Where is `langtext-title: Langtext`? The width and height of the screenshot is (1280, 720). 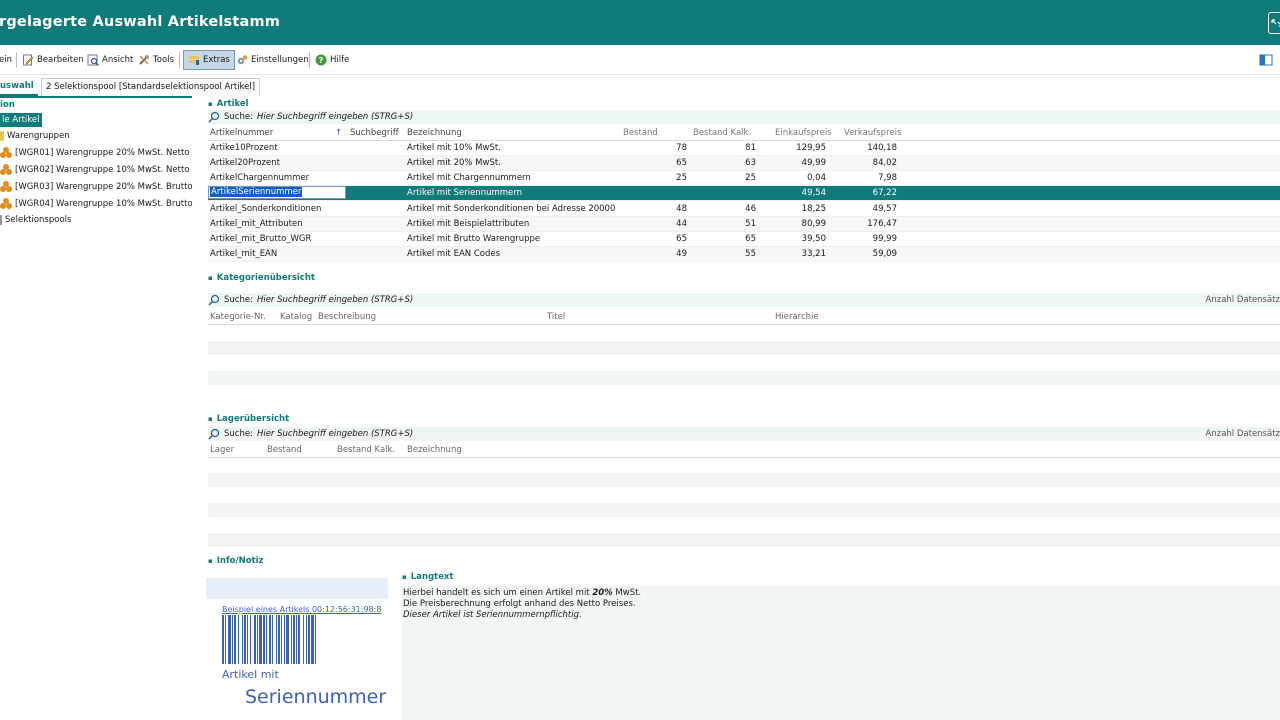
langtext-title: Langtext is located at coordinates (428, 577).